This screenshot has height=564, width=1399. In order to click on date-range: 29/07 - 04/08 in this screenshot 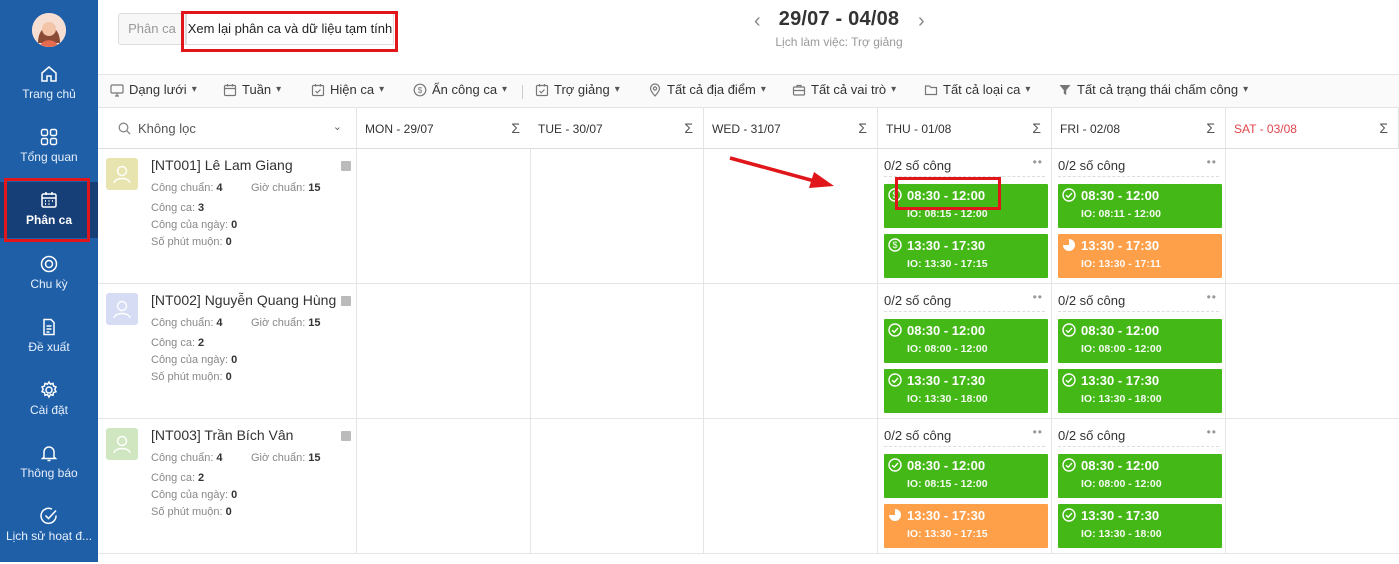, I will do `click(839, 19)`.